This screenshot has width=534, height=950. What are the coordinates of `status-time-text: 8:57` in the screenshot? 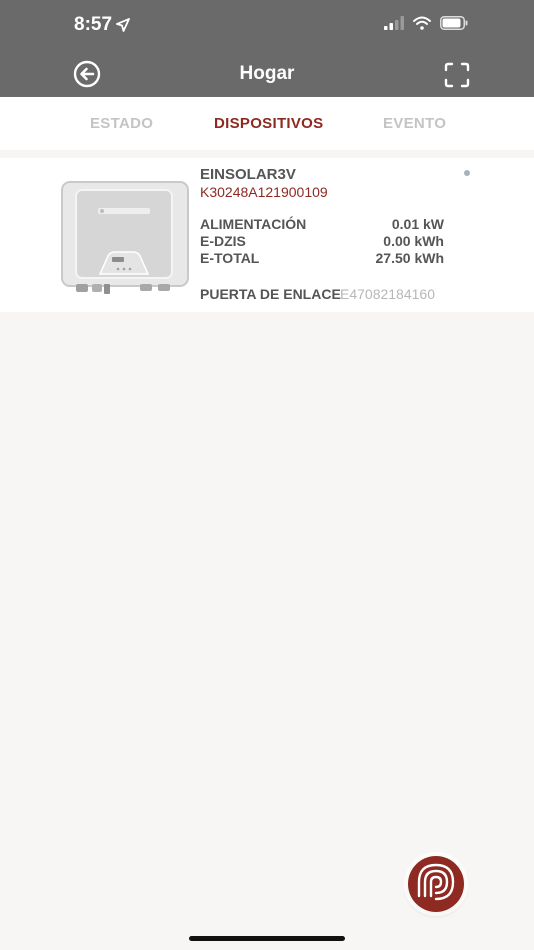 It's located at (93, 24).